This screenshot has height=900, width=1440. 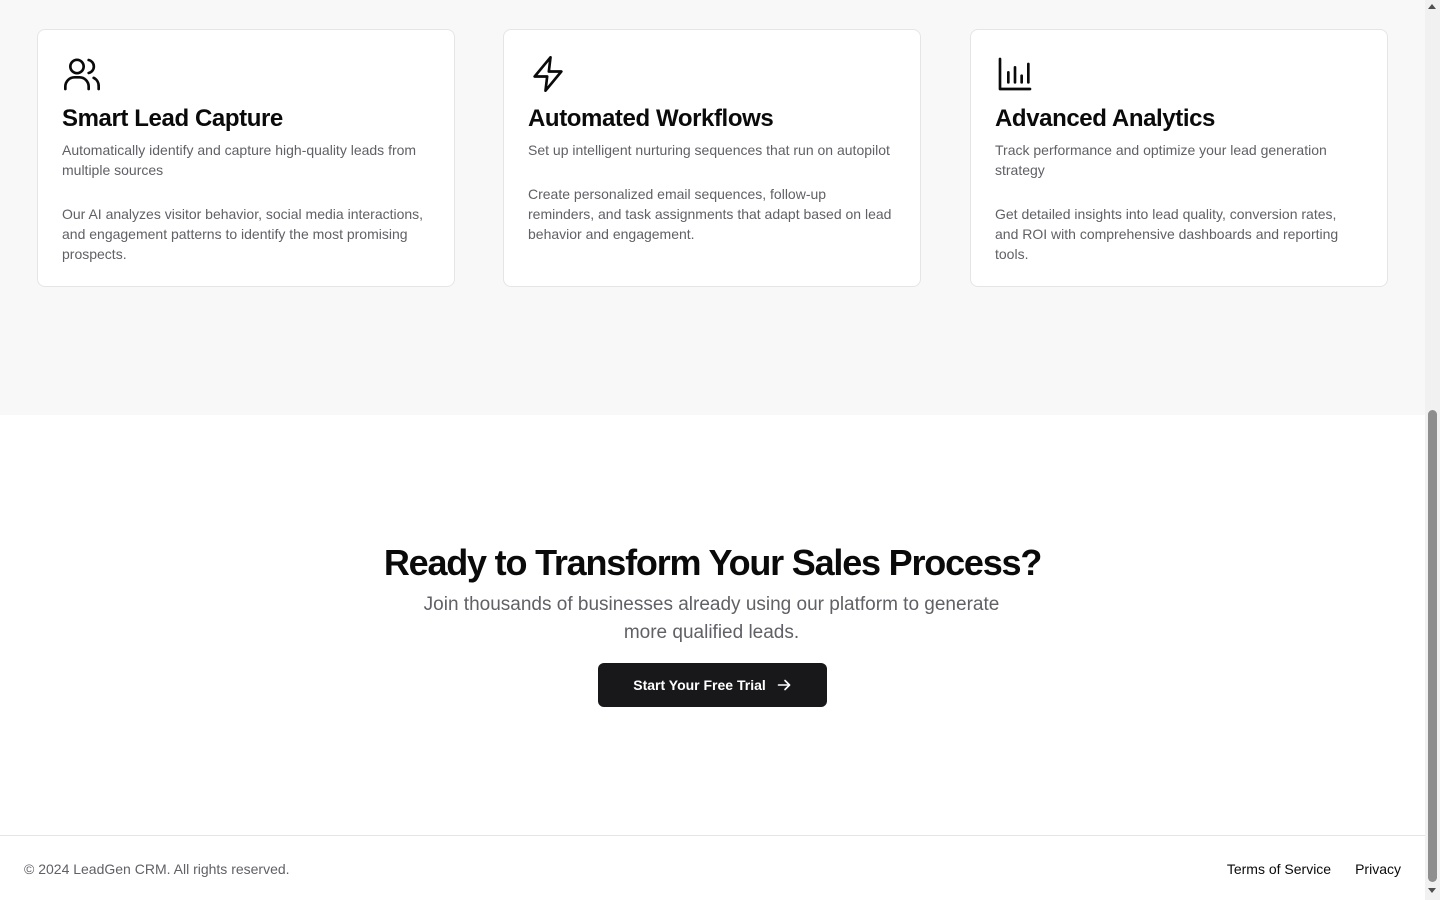 I want to click on privacy-link: Privacy, so click(x=1378, y=869).